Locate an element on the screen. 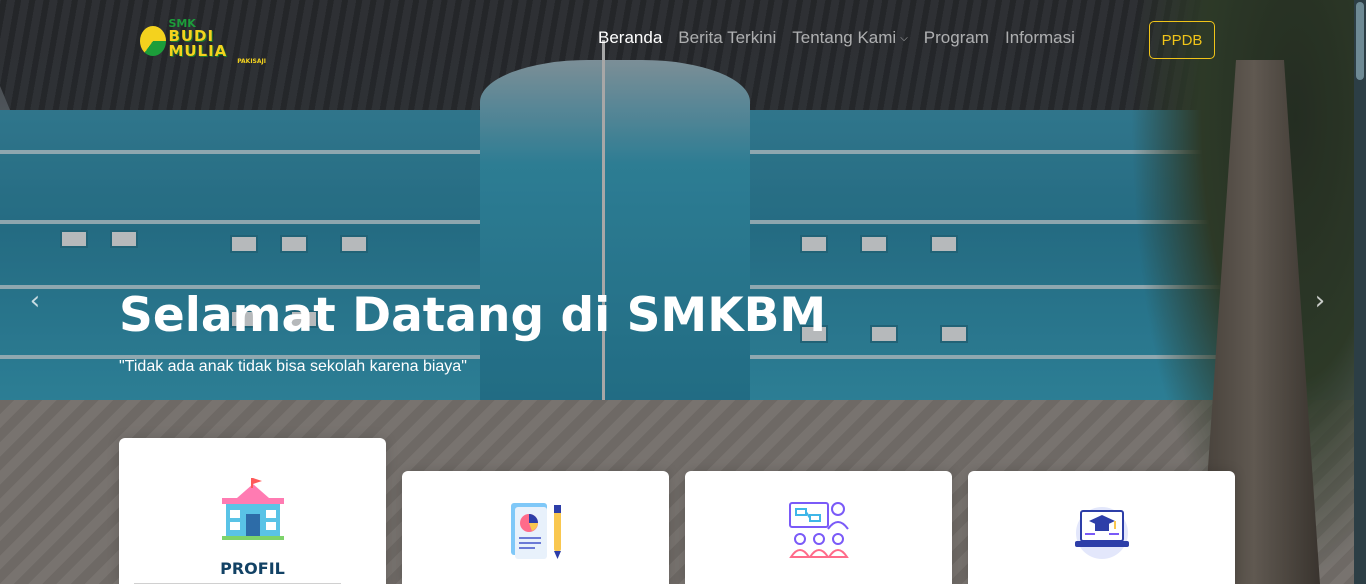  nav-tentang-kami: Tentang Kami ⌵ is located at coordinates (850, 38).